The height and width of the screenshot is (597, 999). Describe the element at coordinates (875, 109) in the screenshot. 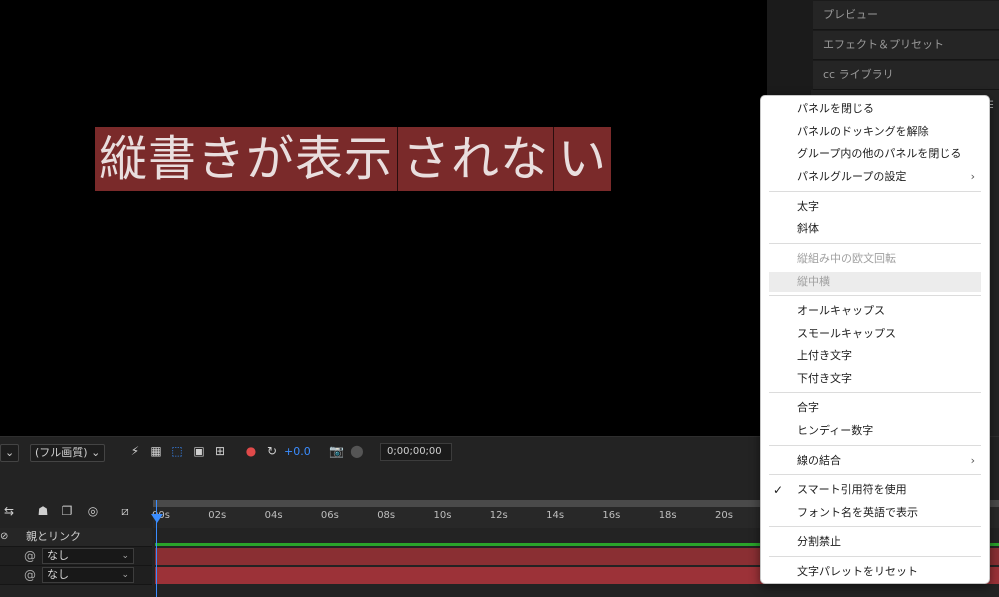

I see `menu-item: パネルを閉じる` at that location.